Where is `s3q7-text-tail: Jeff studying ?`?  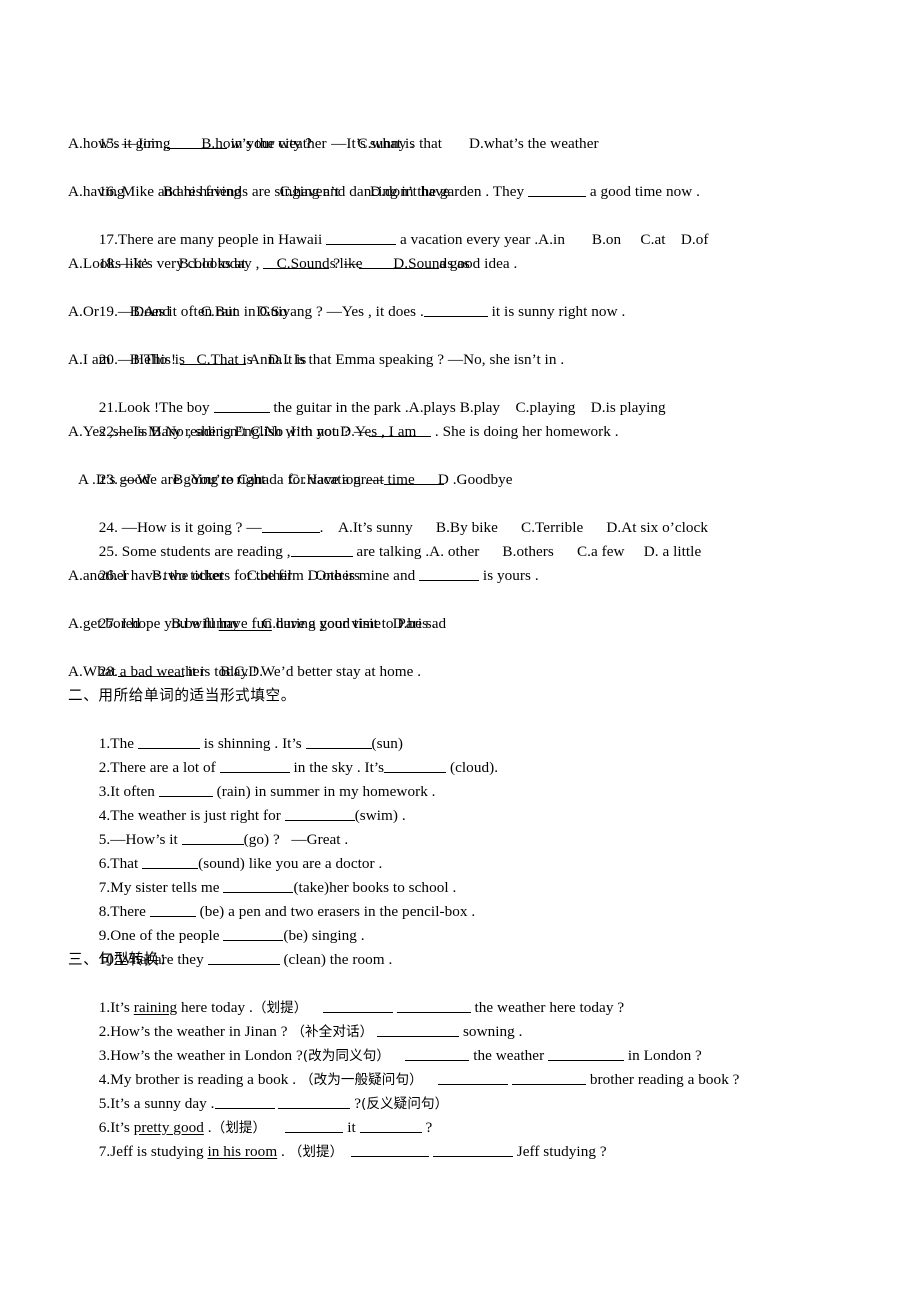
s3q7-text-tail: Jeff studying ? is located at coordinates (559, 1151).